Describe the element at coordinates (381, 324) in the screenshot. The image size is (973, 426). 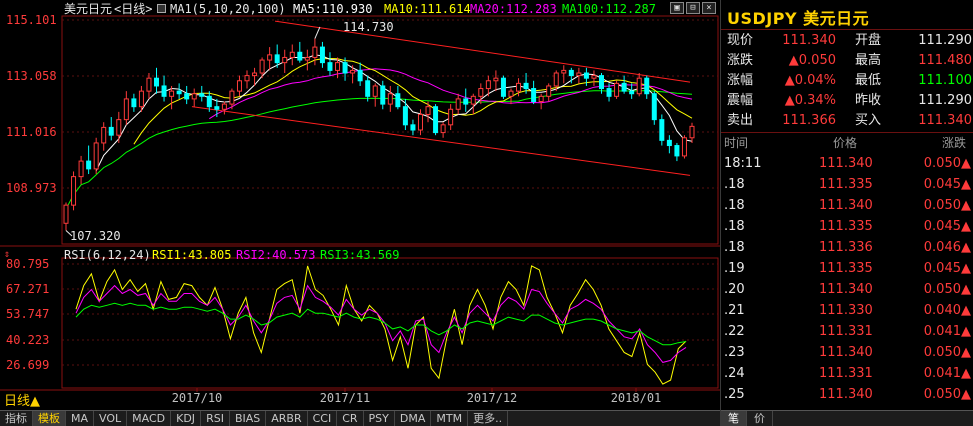
I see `rsi3-line` at that location.